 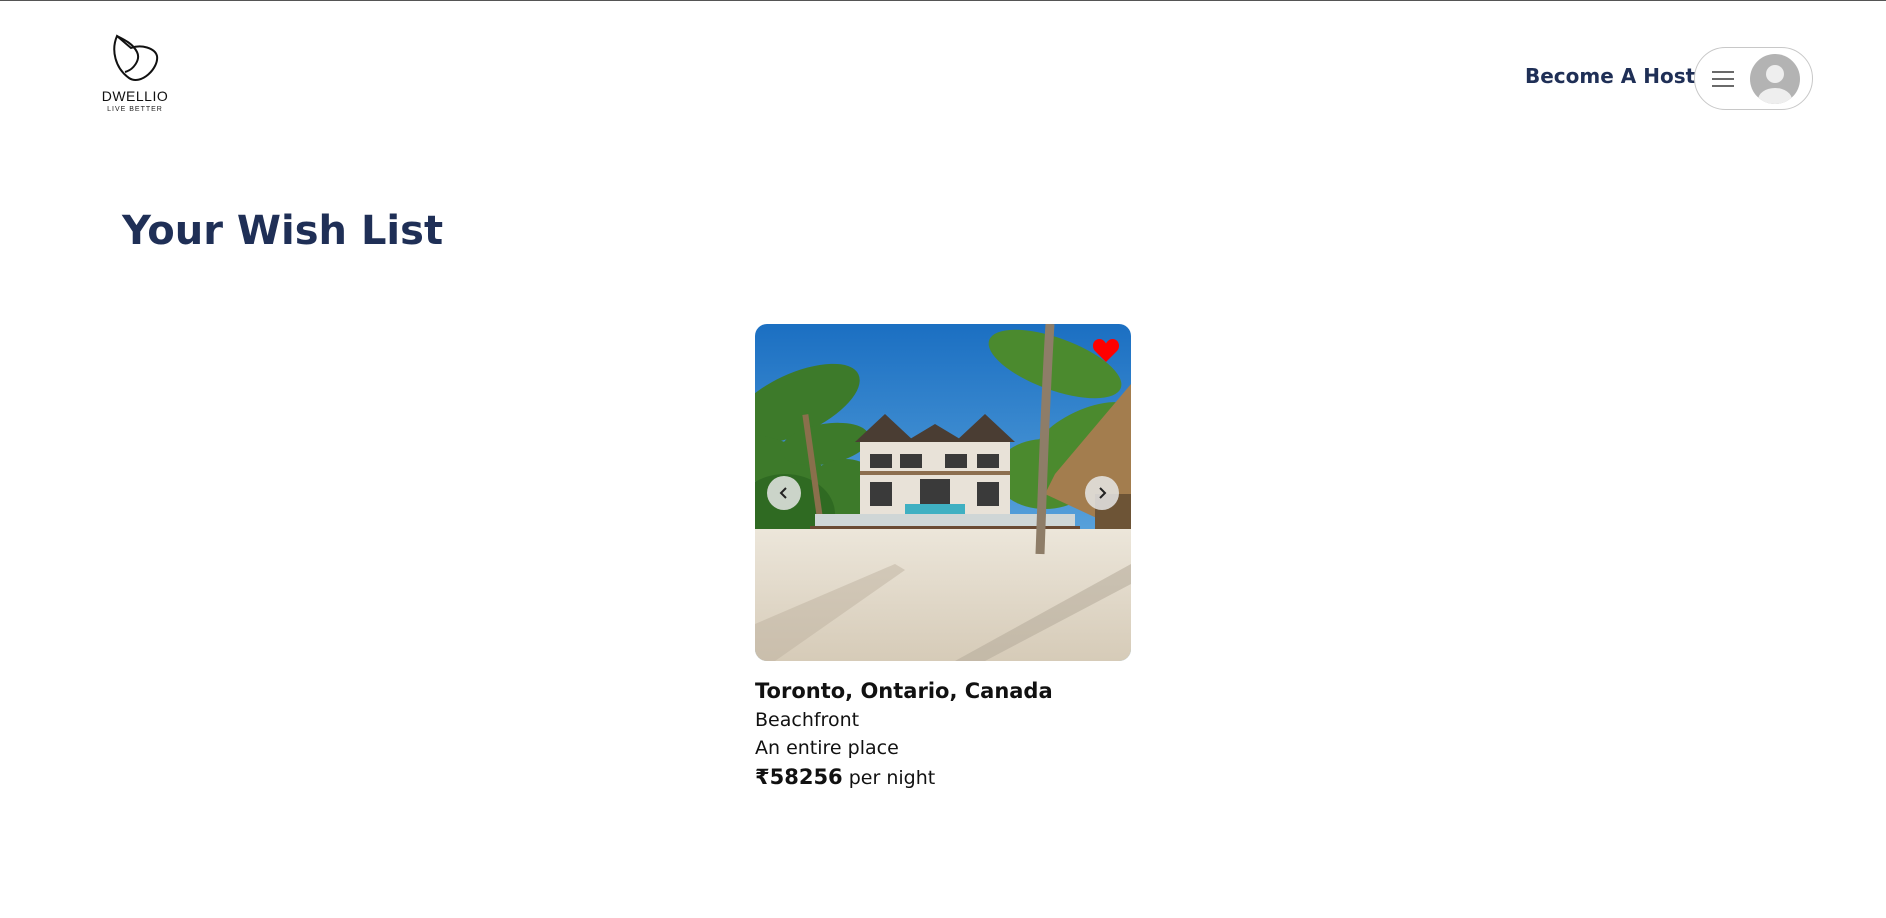 What do you see at coordinates (135, 96) in the screenshot?
I see `brand-name: DWELLIO` at bounding box center [135, 96].